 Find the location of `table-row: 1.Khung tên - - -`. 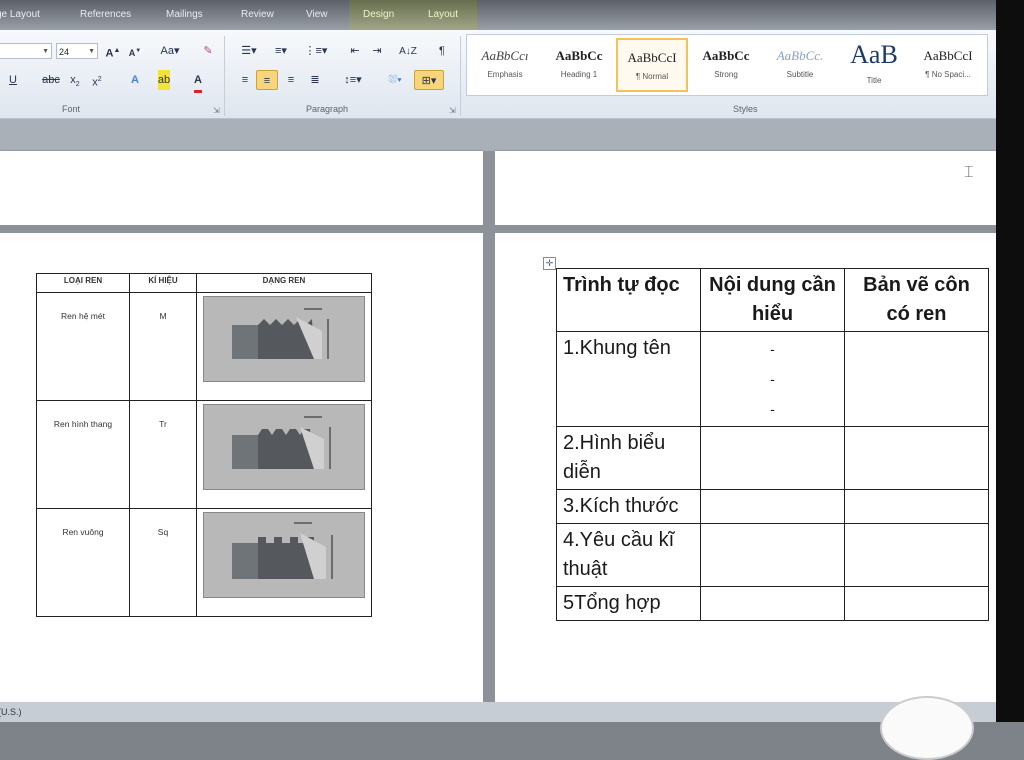

table-row: 1.Khung tên - - - is located at coordinates (772, 379).